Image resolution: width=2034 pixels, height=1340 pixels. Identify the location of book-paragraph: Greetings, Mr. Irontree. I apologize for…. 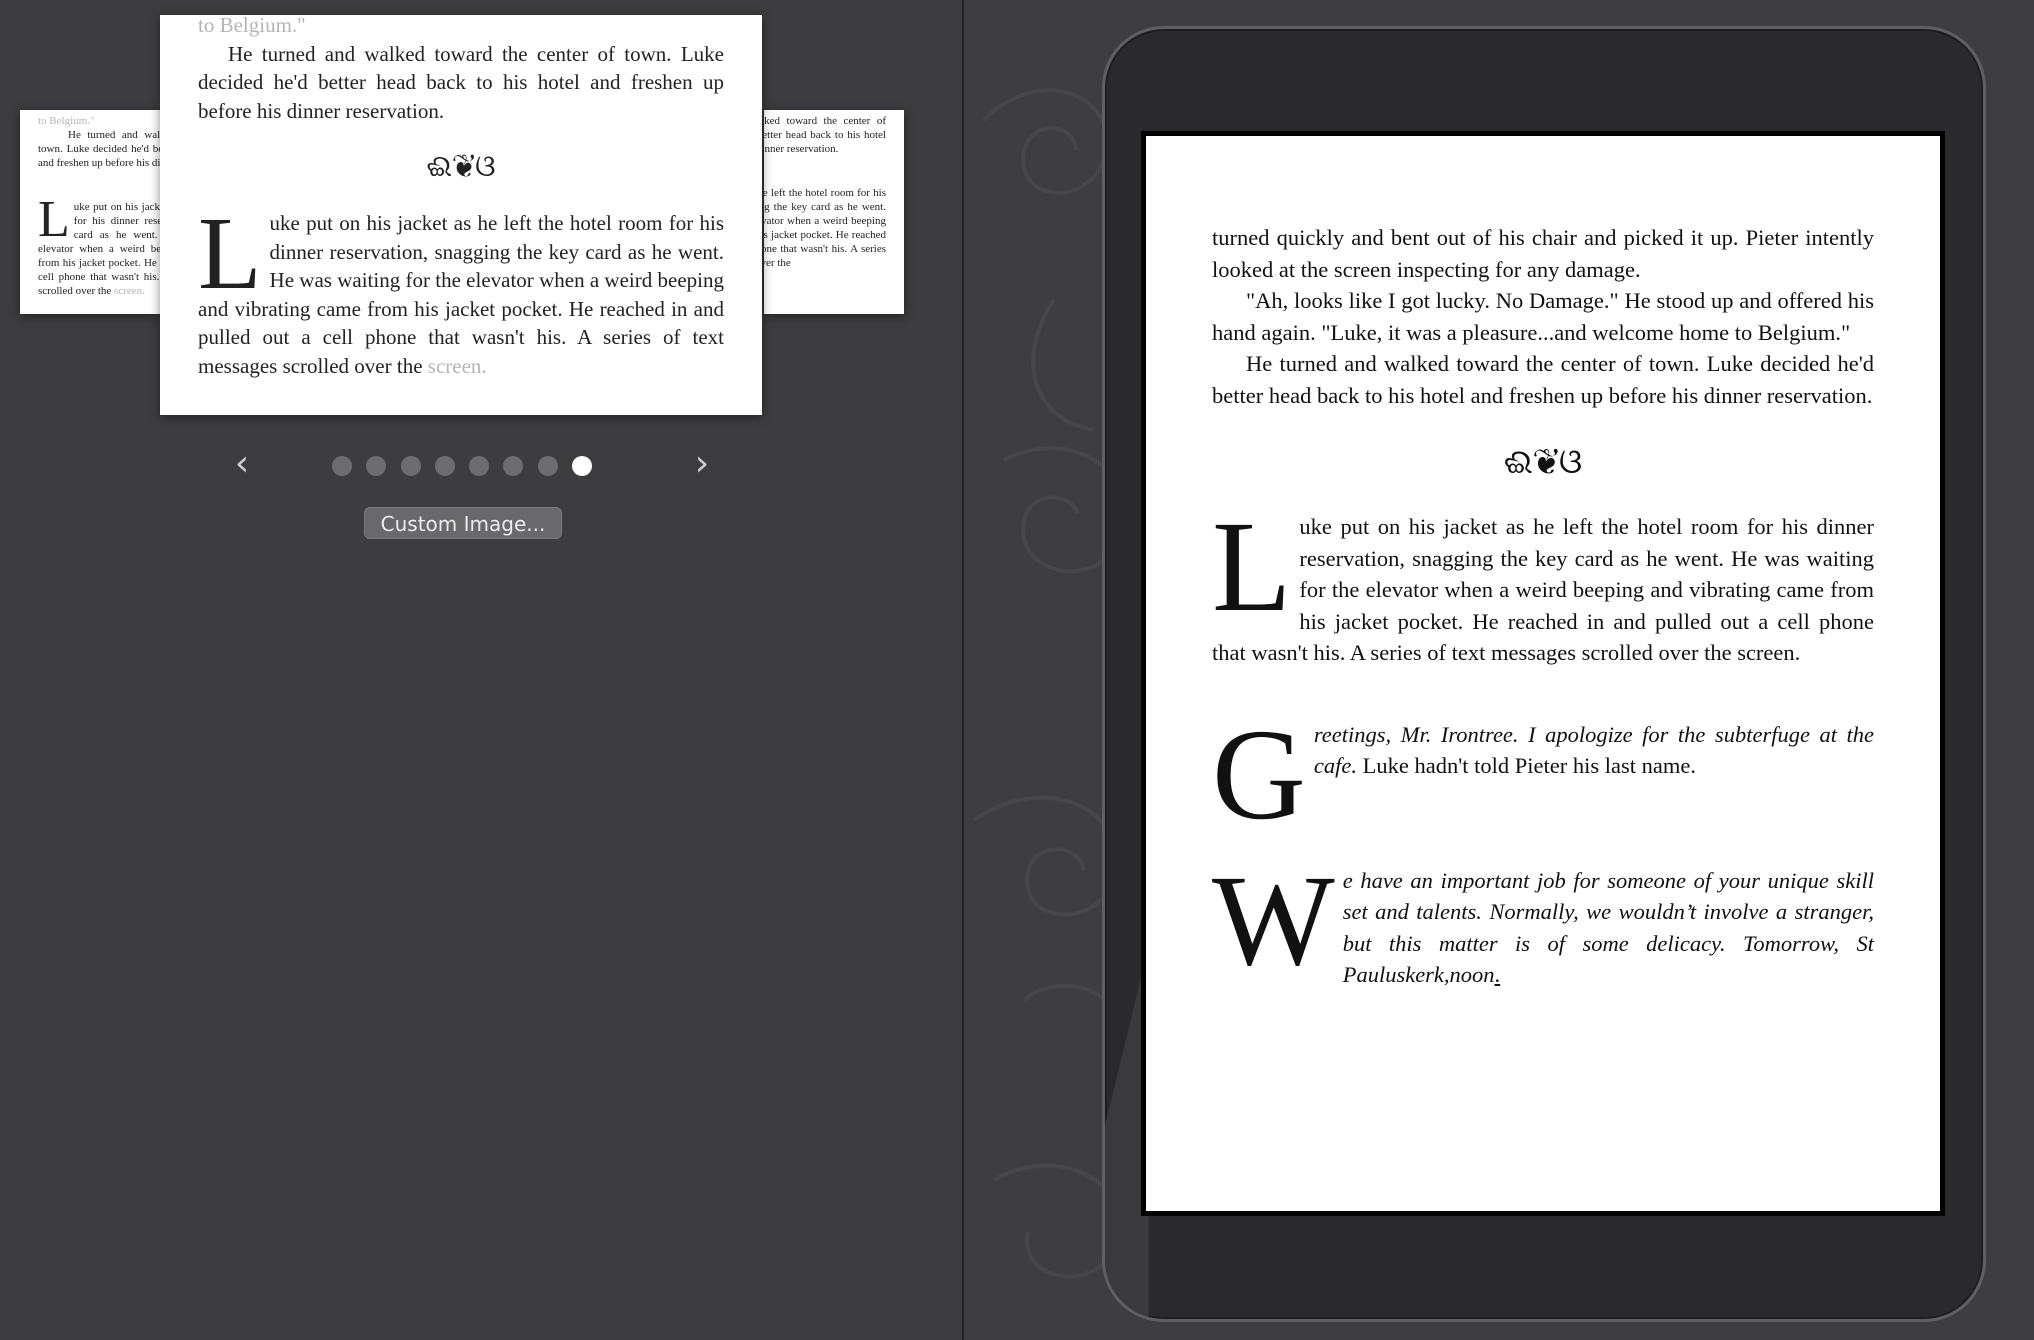
(1543, 775).